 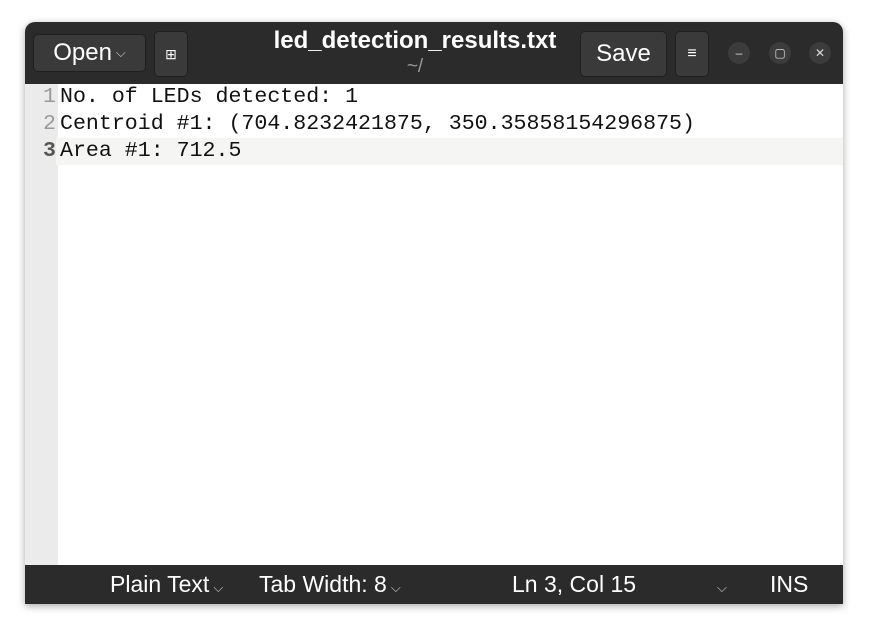 I want to click on close-icon: ✕, so click(x=820, y=53).